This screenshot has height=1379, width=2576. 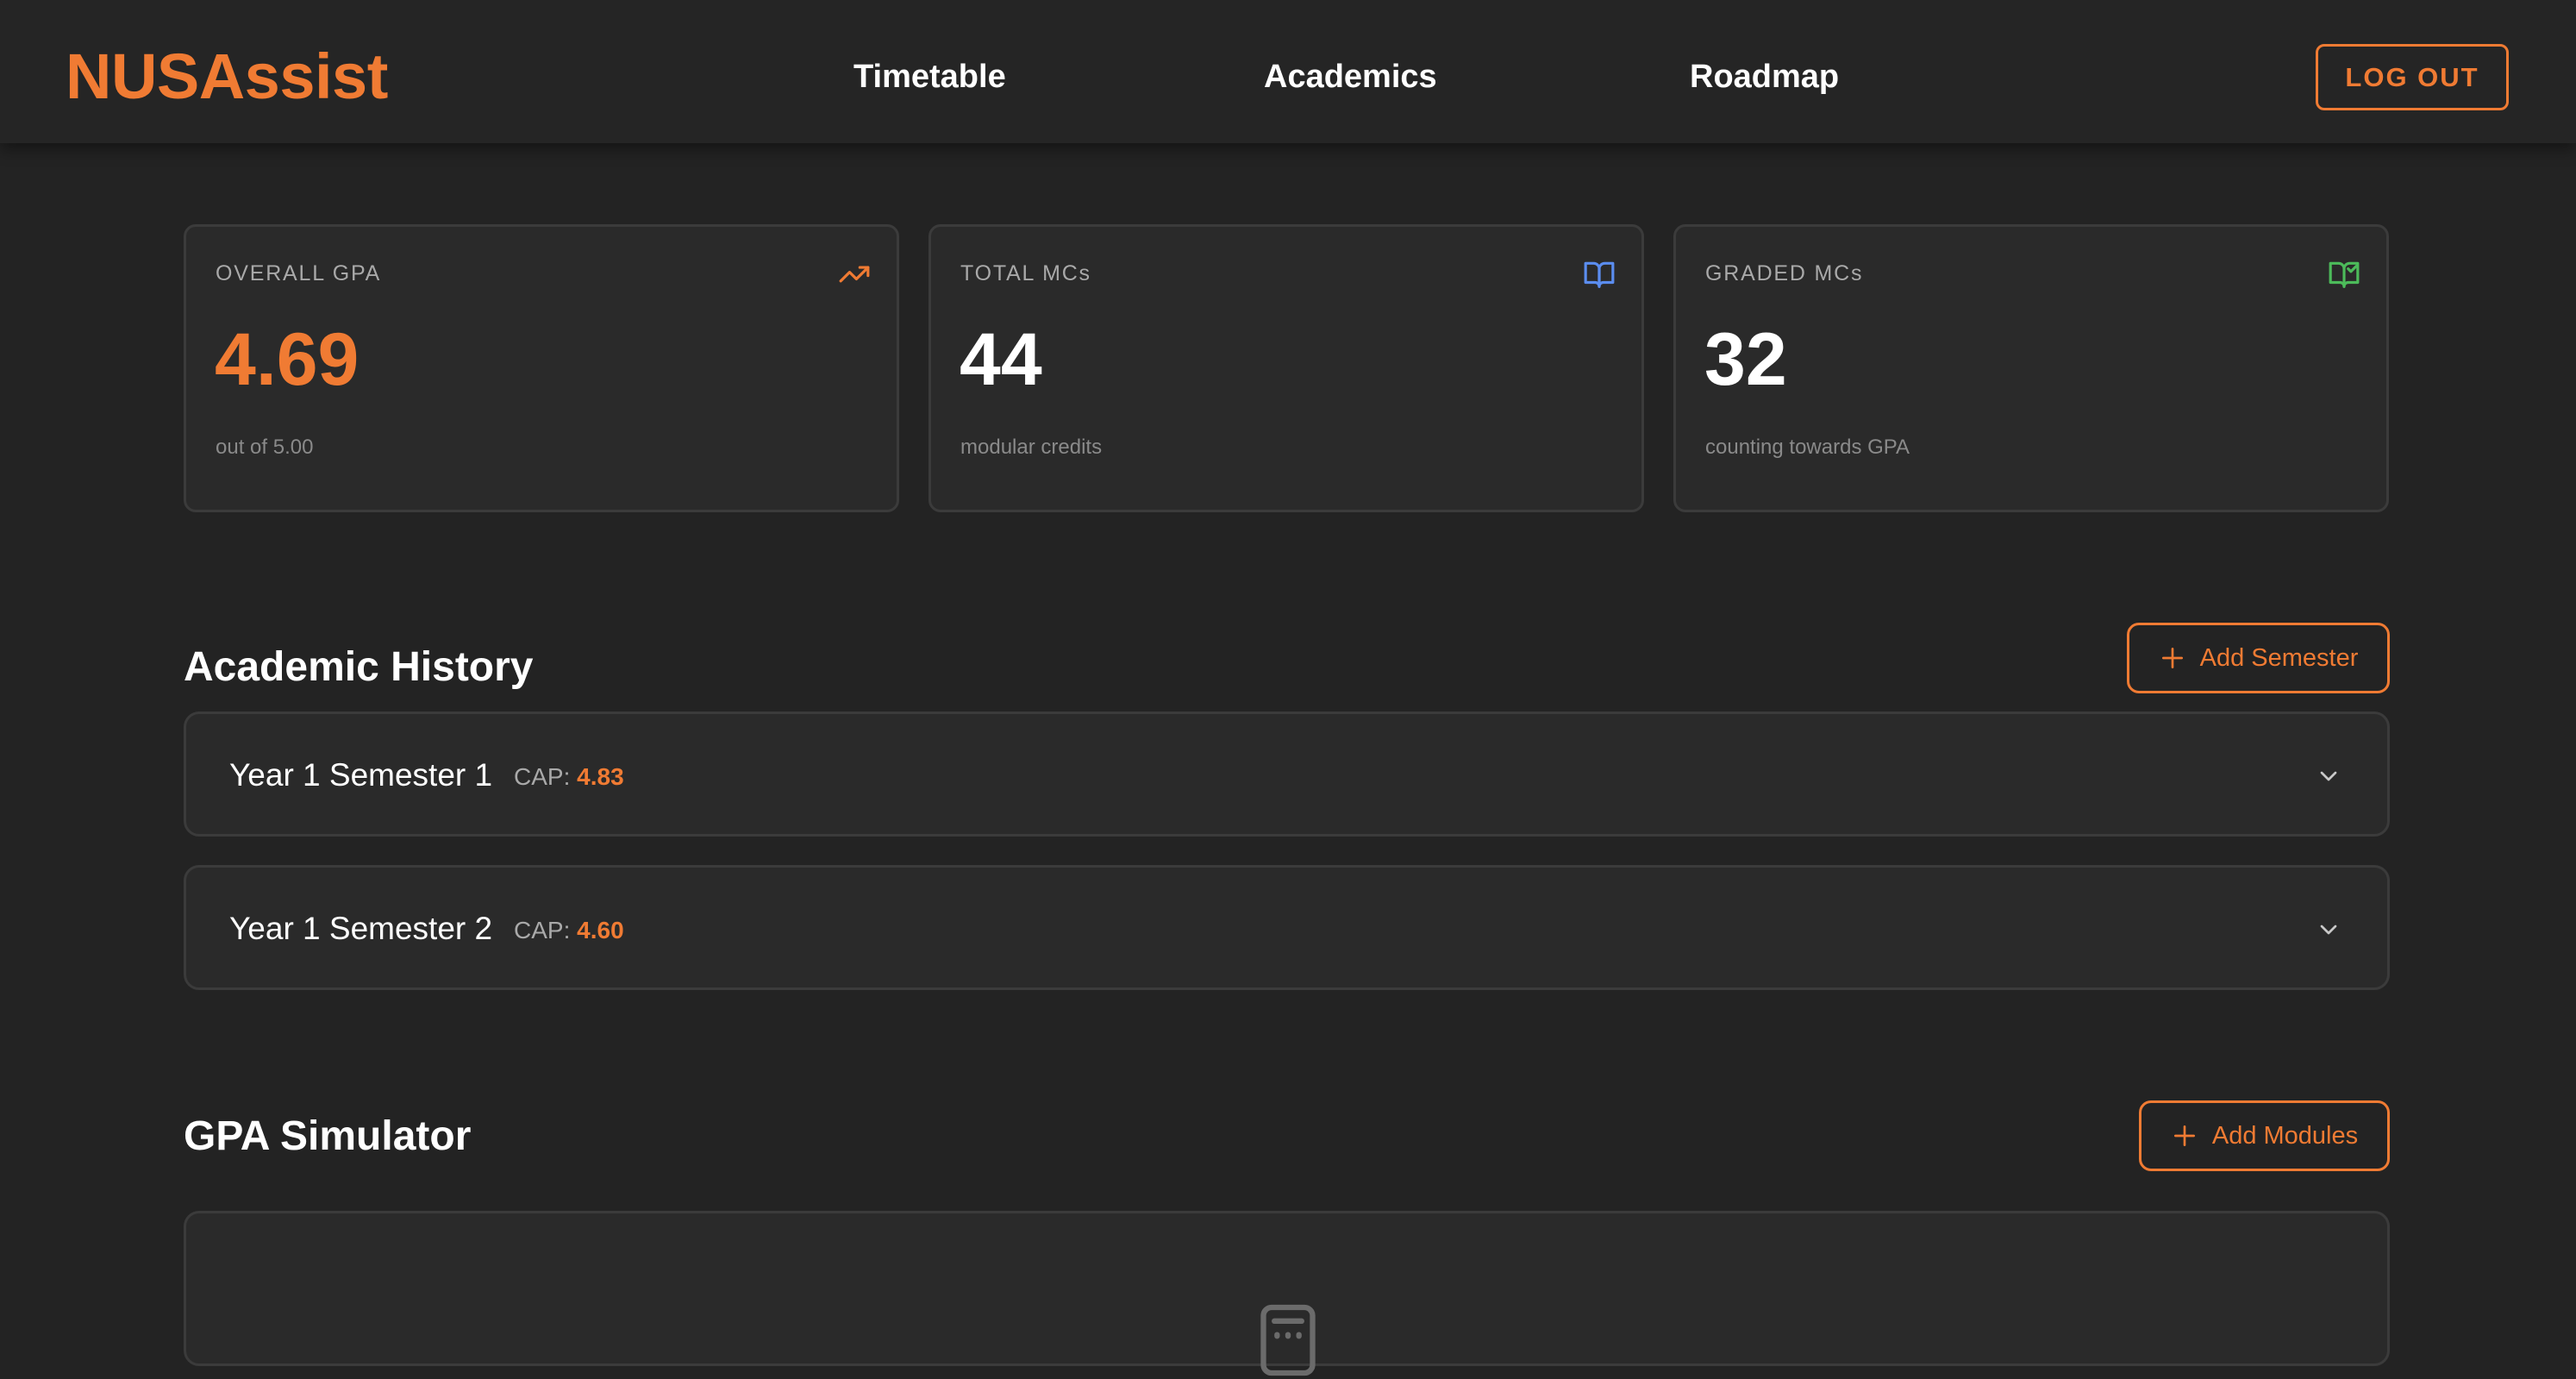 What do you see at coordinates (2285, 1135) in the screenshot?
I see `add-modules-label: Add Modules` at bounding box center [2285, 1135].